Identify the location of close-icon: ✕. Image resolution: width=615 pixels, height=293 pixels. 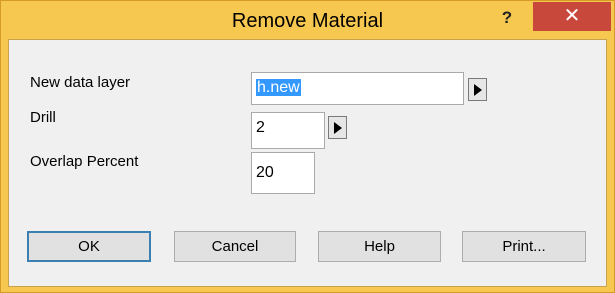
(572, 16).